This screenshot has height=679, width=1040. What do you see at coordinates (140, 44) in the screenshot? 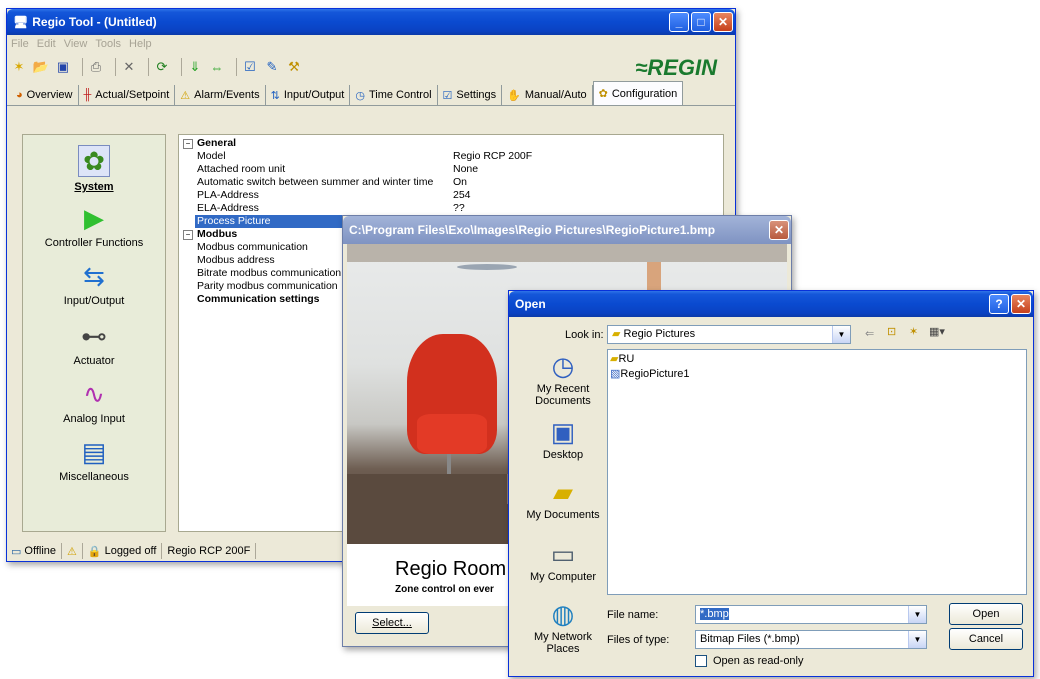
I see `menu-help: Help` at bounding box center [140, 44].